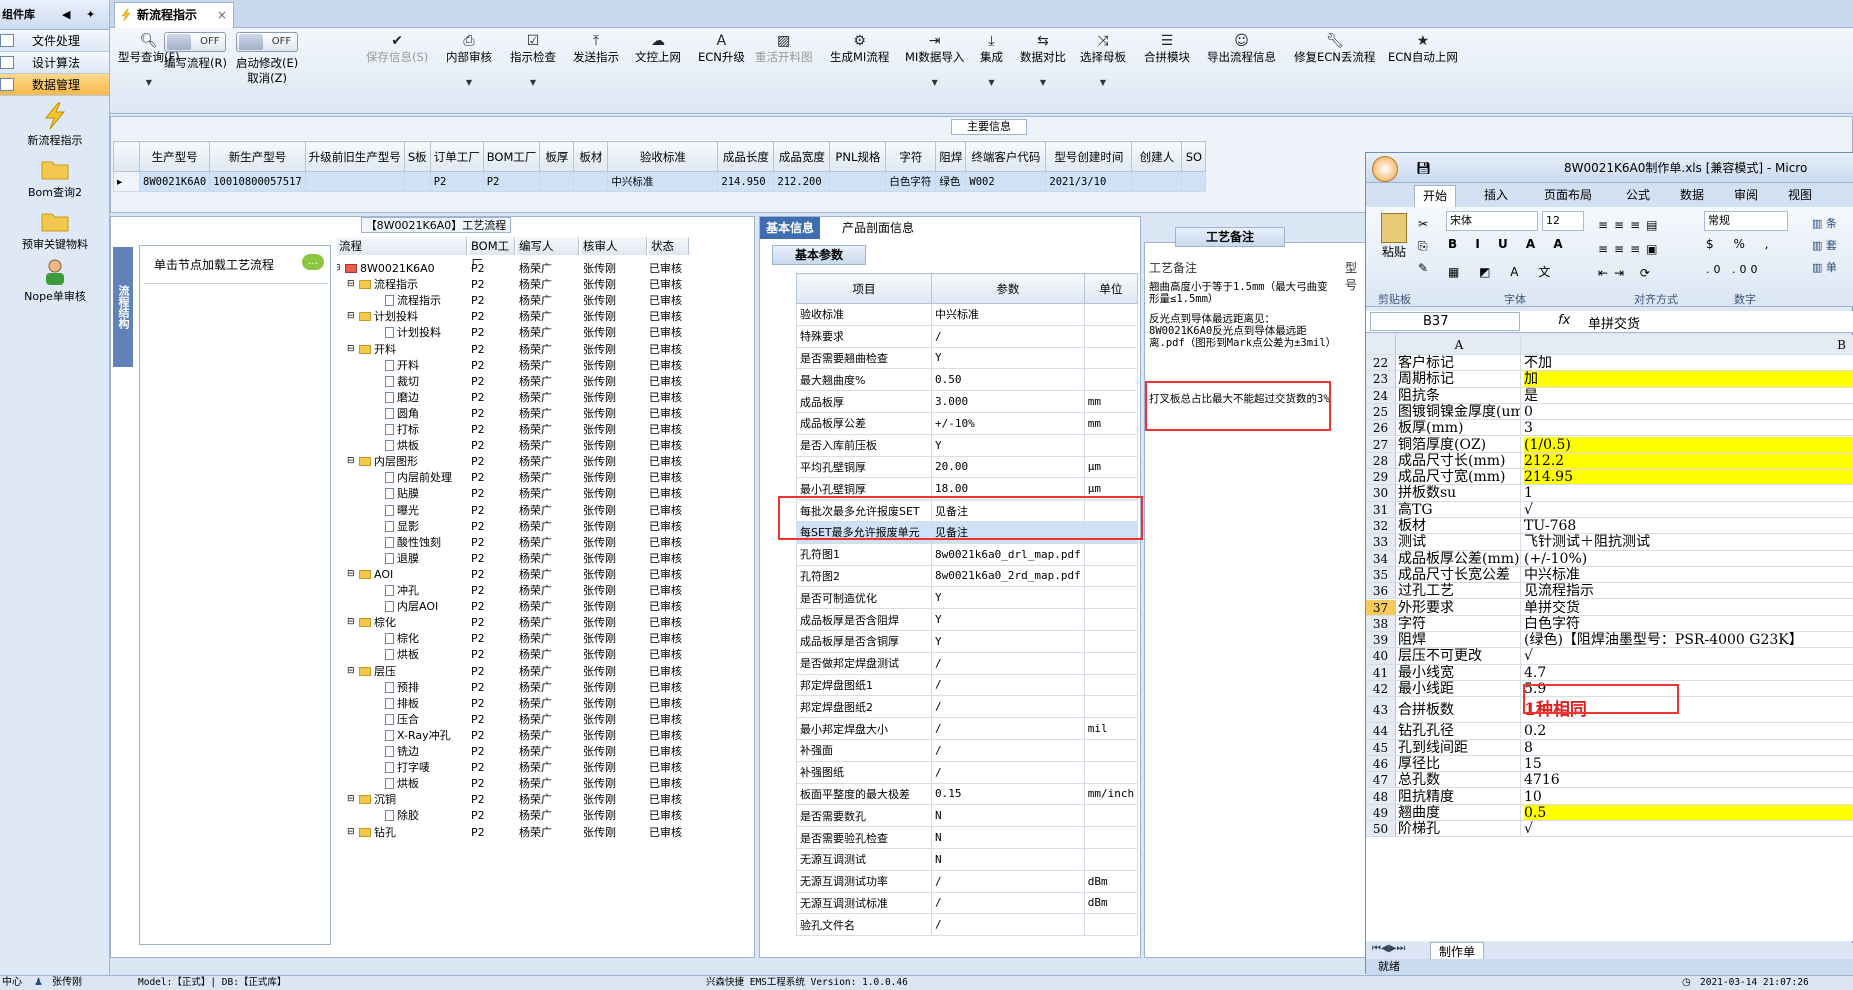  Describe the element at coordinates (1609, 477) in the screenshot. I see `sheet-row: 29 成品尺寸宽(mm) 214.95` at that location.